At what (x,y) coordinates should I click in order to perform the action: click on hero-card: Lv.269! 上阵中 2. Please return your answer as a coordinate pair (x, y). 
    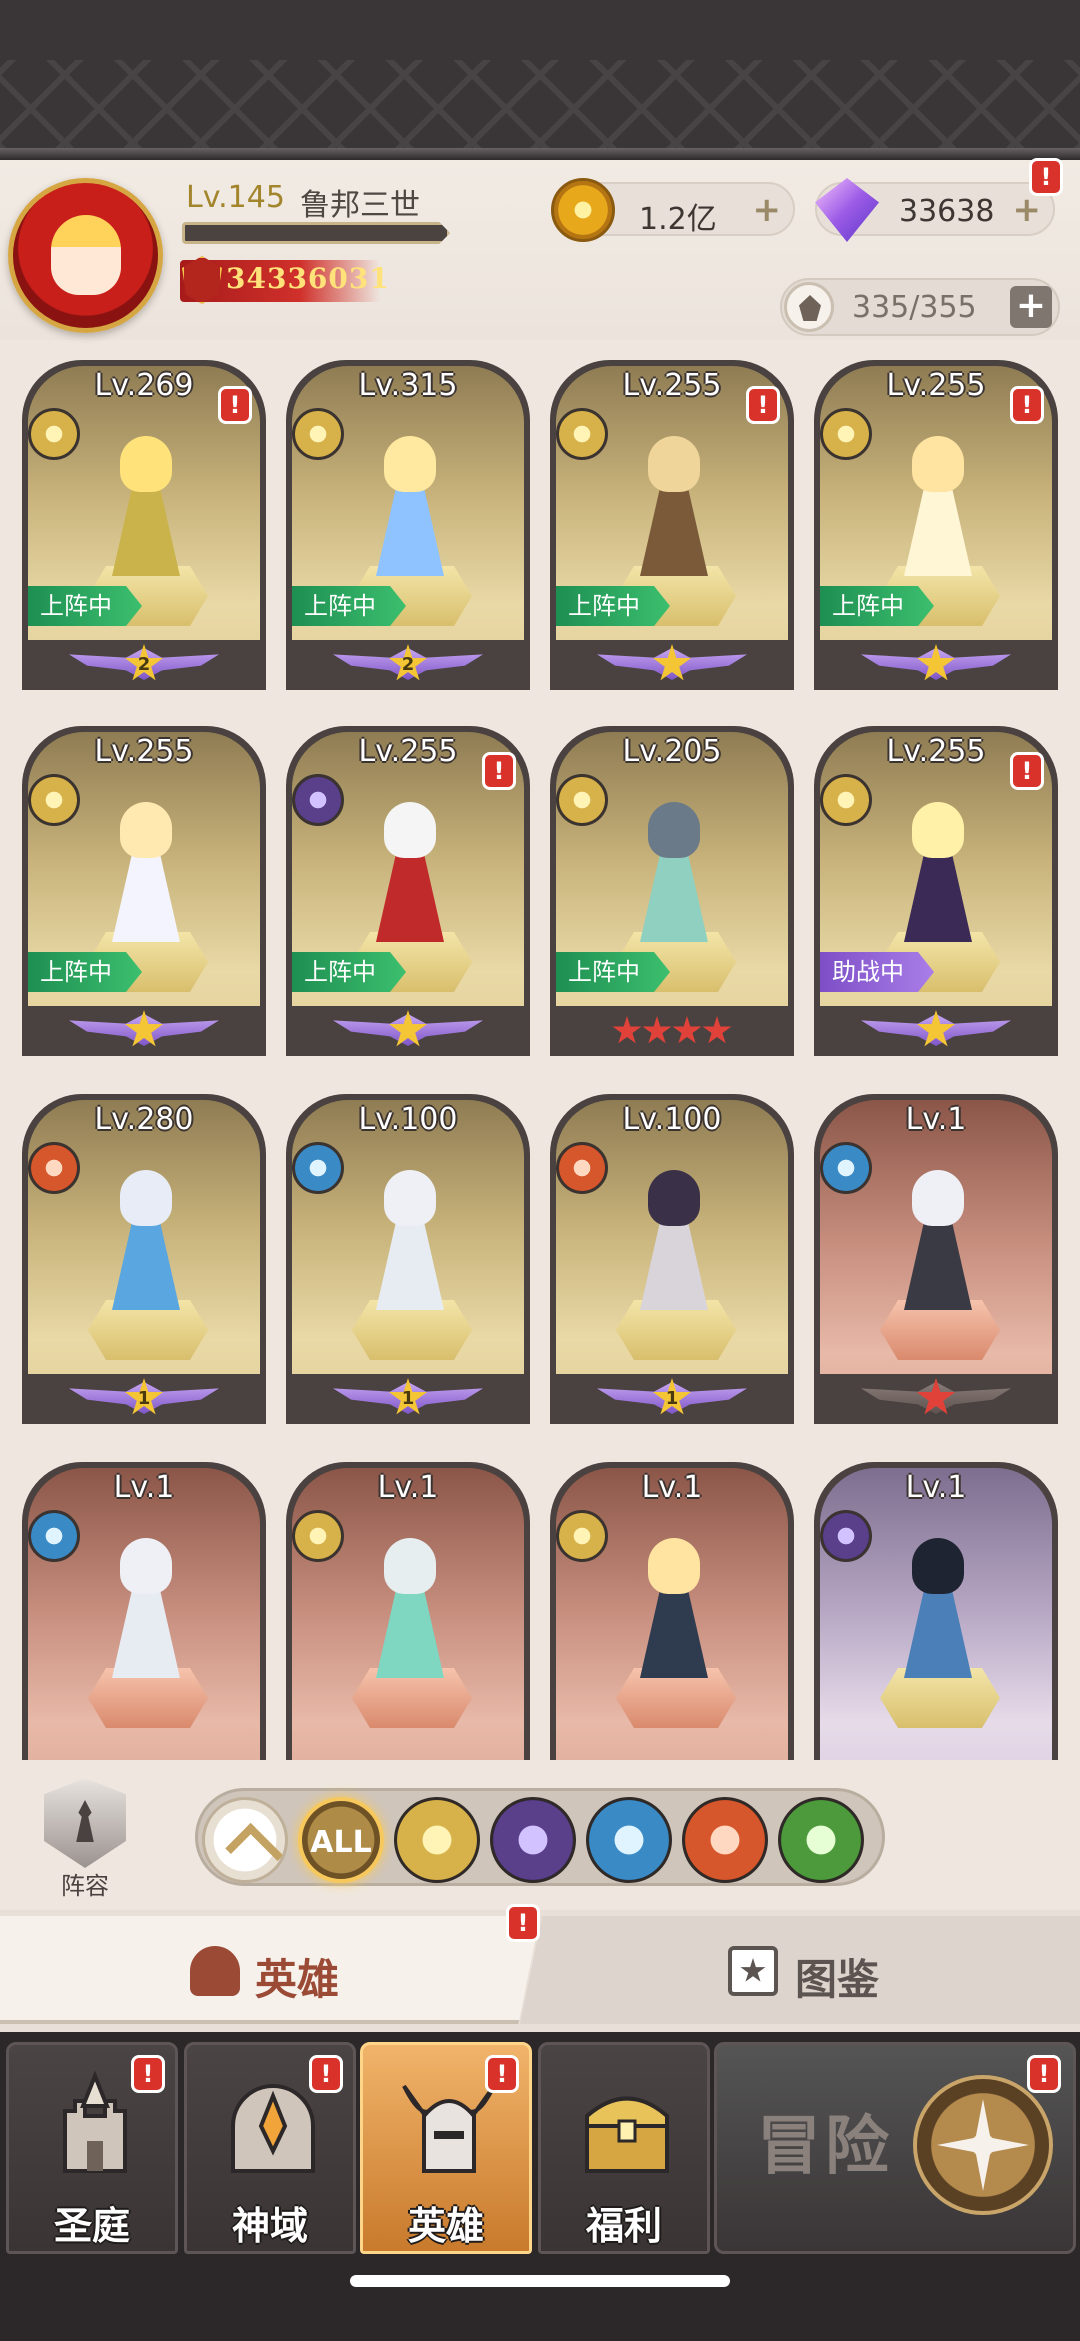
    Looking at the image, I should click on (144, 525).